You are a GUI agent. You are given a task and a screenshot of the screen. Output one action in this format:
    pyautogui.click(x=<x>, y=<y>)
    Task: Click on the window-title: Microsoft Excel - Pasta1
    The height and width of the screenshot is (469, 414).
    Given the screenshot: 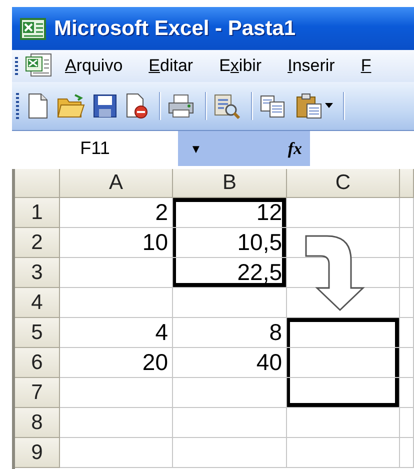 What is the action you would take?
    pyautogui.click(x=175, y=28)
    